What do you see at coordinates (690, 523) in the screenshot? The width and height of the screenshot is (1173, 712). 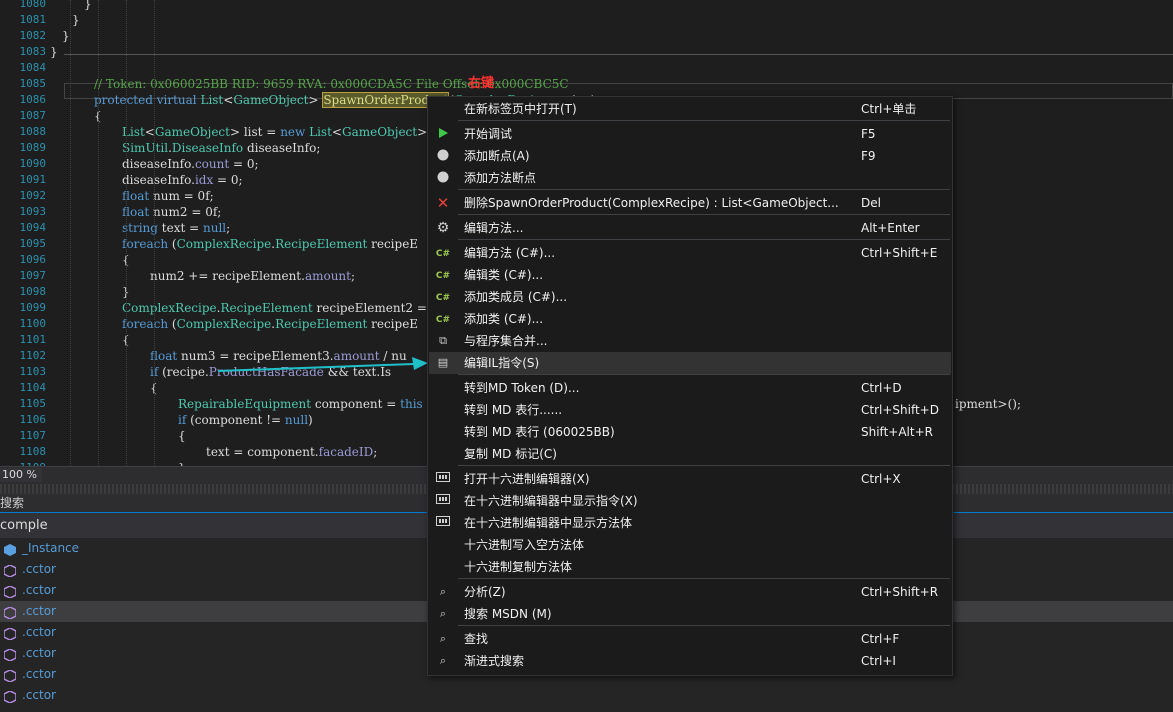 I see `menu-item: 在十六进制编辑器中显示方法体` at bounding box center [690, 523].